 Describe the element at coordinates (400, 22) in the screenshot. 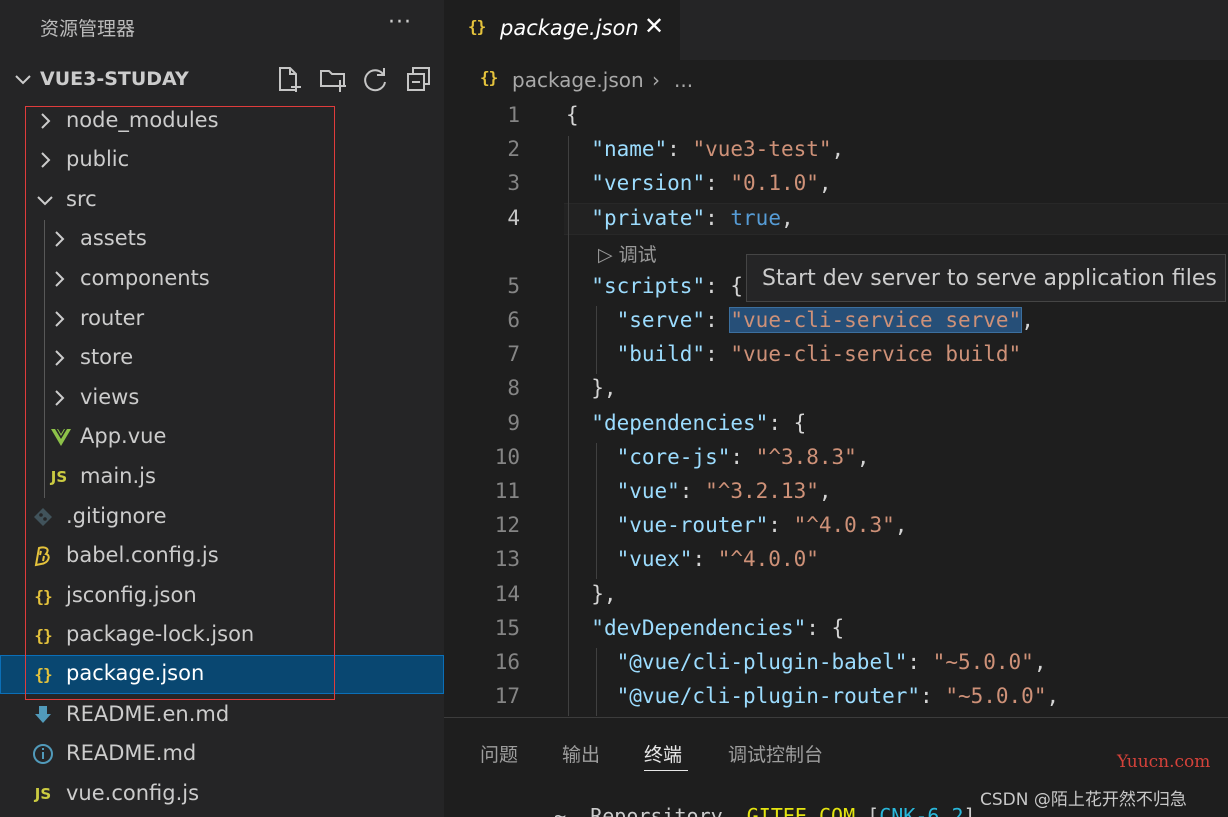

I see `more-actions-icon: ···` at that location.